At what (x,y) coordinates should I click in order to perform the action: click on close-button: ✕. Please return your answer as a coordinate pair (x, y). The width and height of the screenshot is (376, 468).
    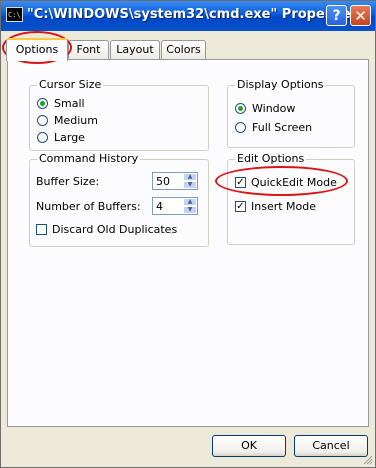
    Looking at the image, I should click on (360, 15).